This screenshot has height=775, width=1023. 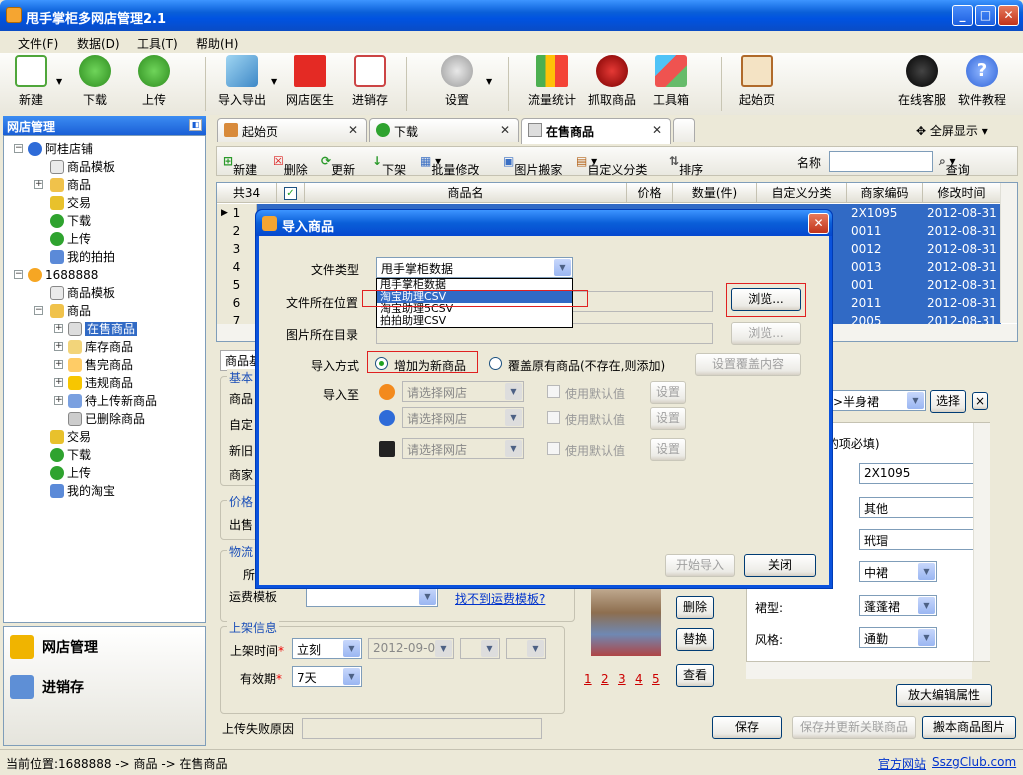 What do you see at coordinates (700, 565) in the screenshot?
I see `start-import-button: 开始导入` at bounding box center [700, 565].